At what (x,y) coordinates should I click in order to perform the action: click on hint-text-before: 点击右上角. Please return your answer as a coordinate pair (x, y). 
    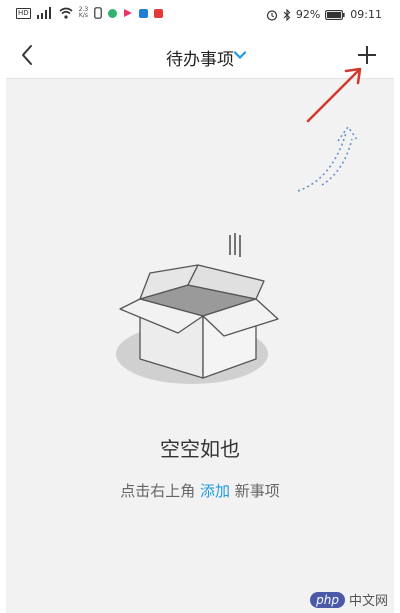
    Looking at the image, I should click on (158, 491).